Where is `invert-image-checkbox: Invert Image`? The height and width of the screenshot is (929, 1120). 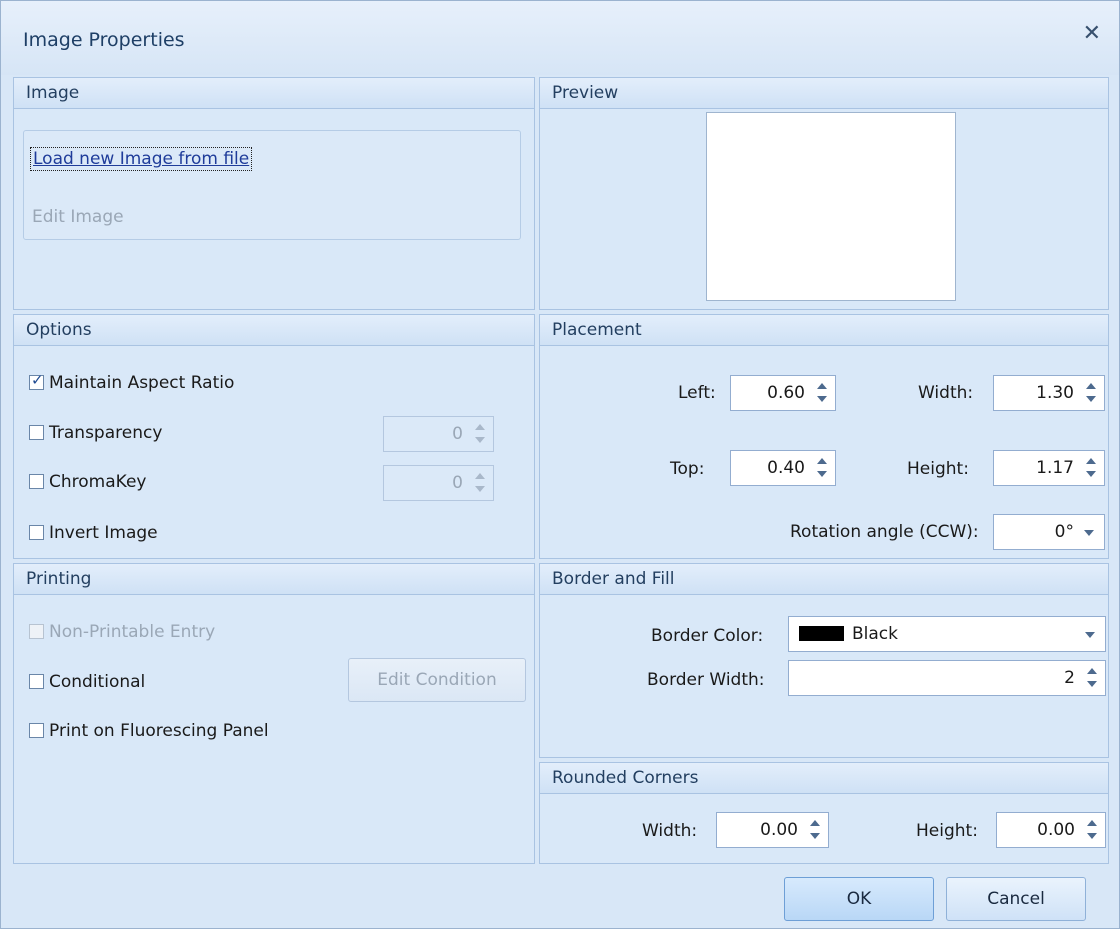 invert-image-checkbox: Invert Image is located at coordinates (93, 533).